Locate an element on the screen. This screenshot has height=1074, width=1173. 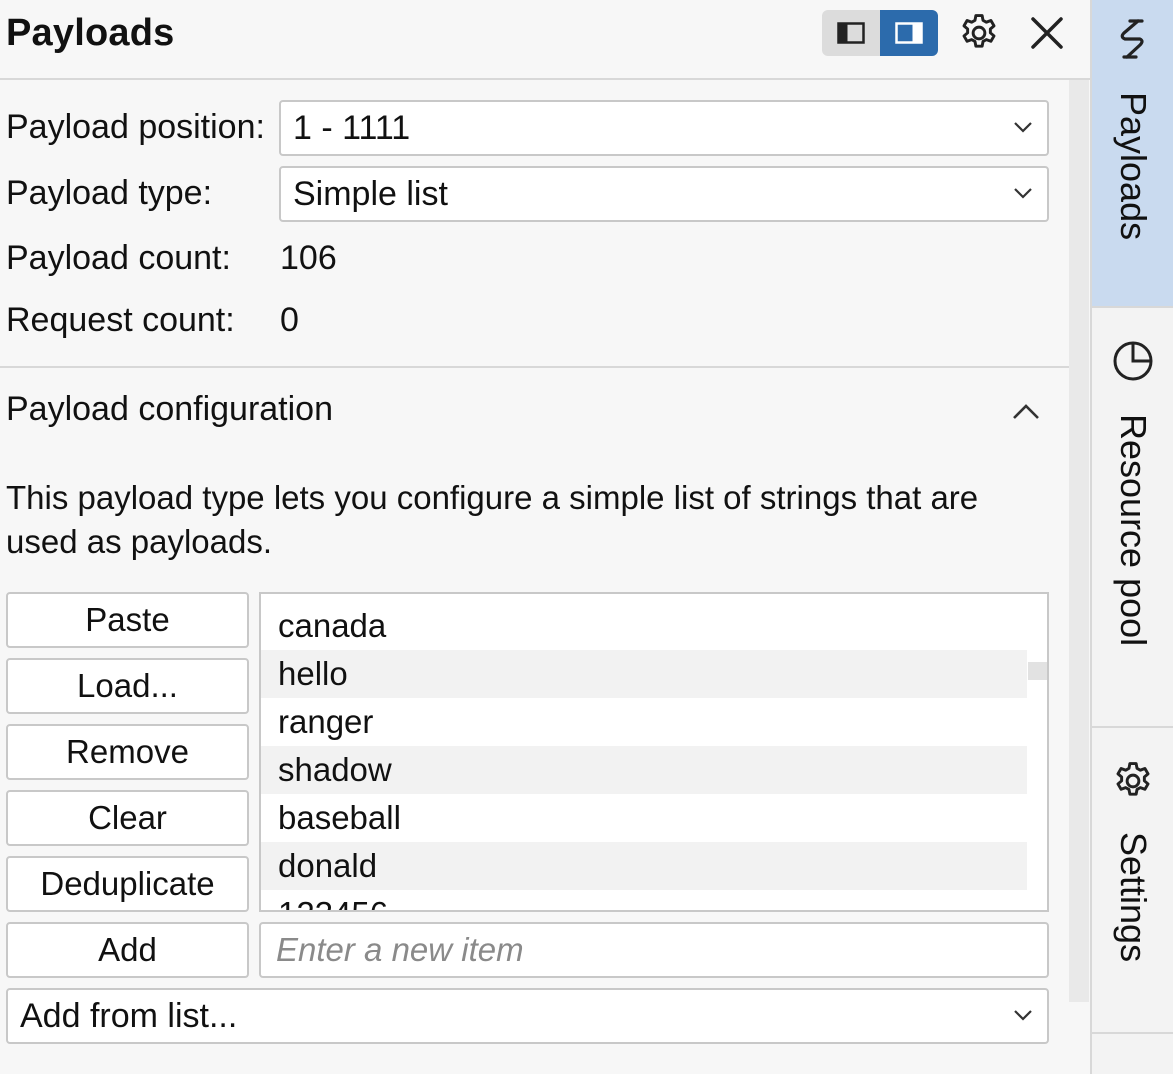
tab-settings-label: Settings is located at coordinates (1133, 897).